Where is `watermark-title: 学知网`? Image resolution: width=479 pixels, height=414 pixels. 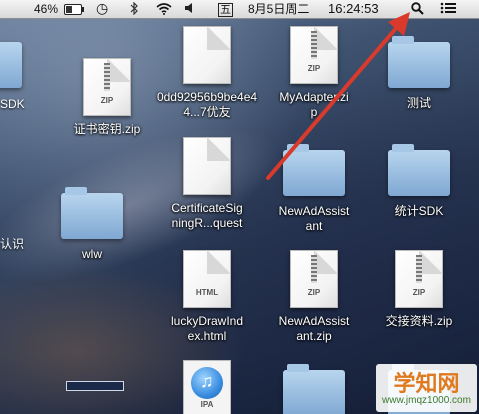
watermark-title: 学知网 is located at coordinates (426, 383).